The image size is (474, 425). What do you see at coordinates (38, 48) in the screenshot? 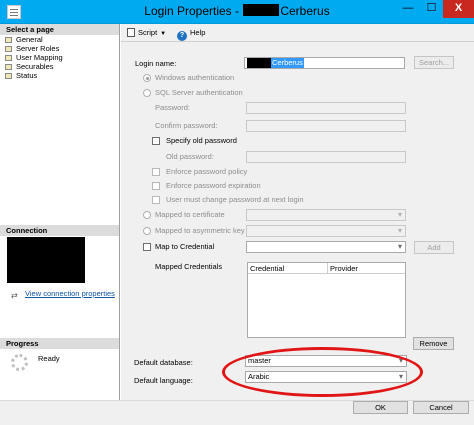
I see `sidebar-item-label: Server Roles` at bounding box center [38, 48].